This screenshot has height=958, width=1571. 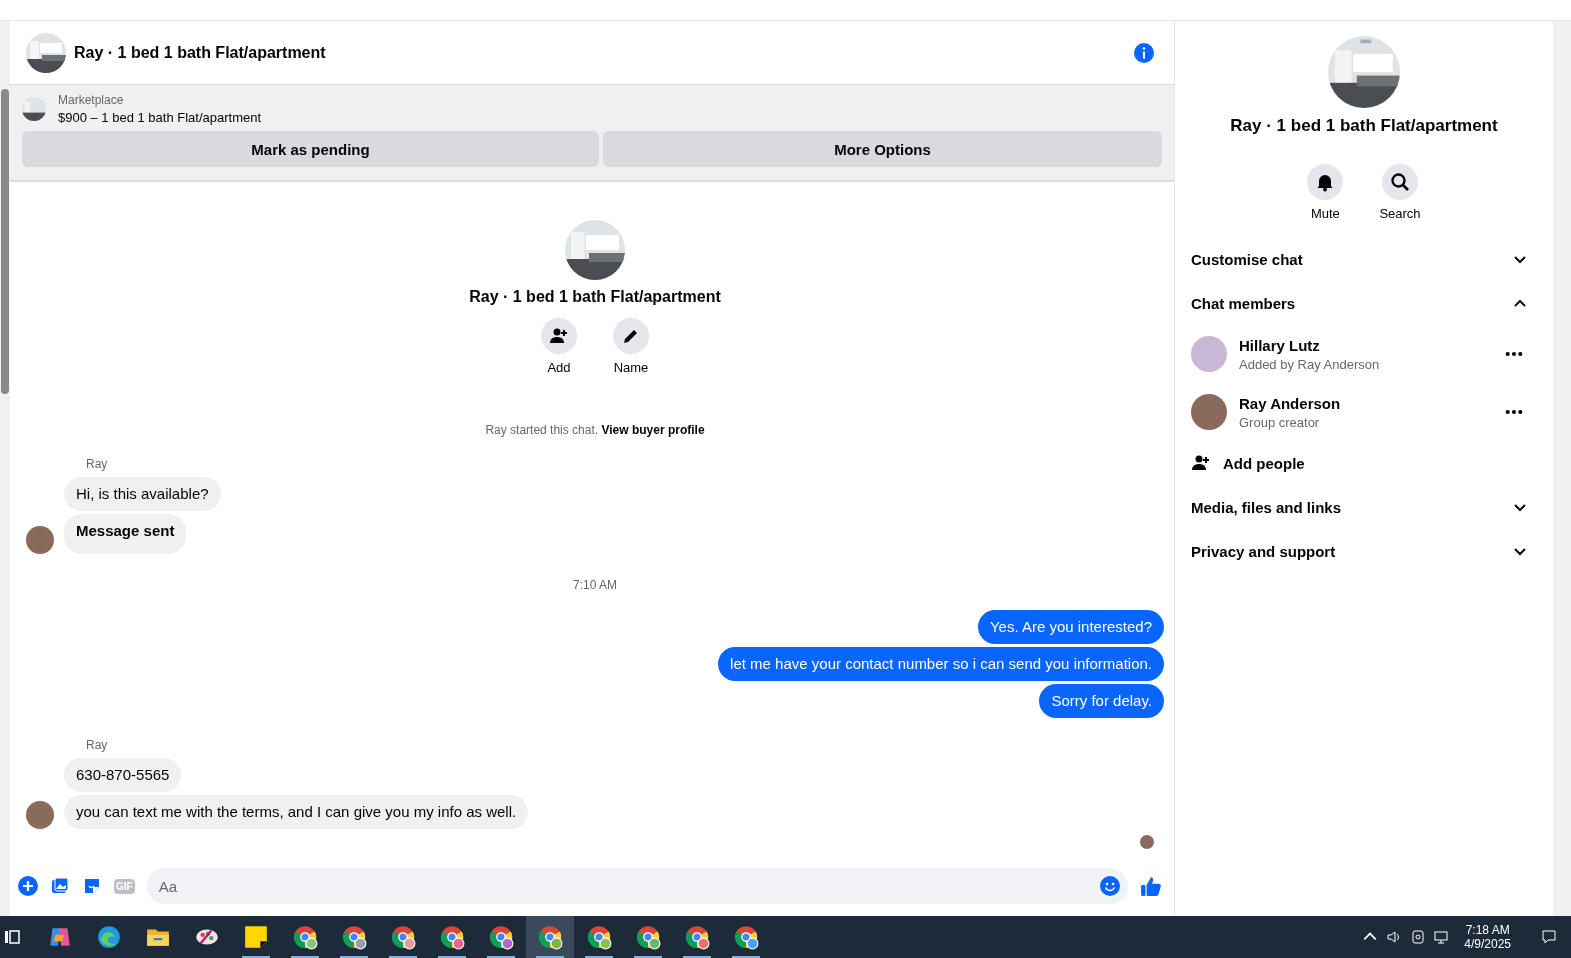 I want to click on chat-title: Ray · 1 bed 1 bath Flat/apartment, so click(x=200, y=52).